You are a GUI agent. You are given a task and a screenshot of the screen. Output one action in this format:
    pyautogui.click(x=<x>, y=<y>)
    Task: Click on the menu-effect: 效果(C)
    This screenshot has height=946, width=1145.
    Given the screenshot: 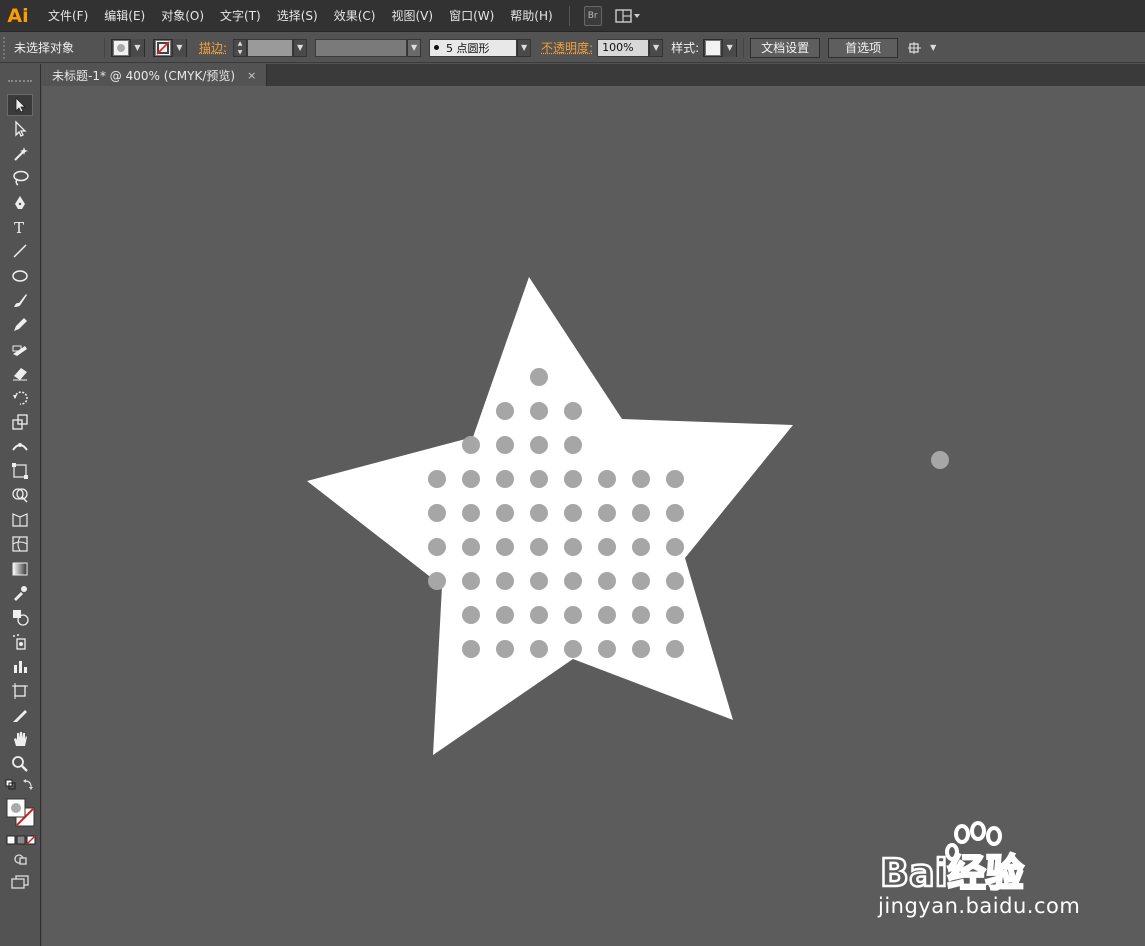 What is the action you would take?
    pyautogui.click(x=355, y=16)
    